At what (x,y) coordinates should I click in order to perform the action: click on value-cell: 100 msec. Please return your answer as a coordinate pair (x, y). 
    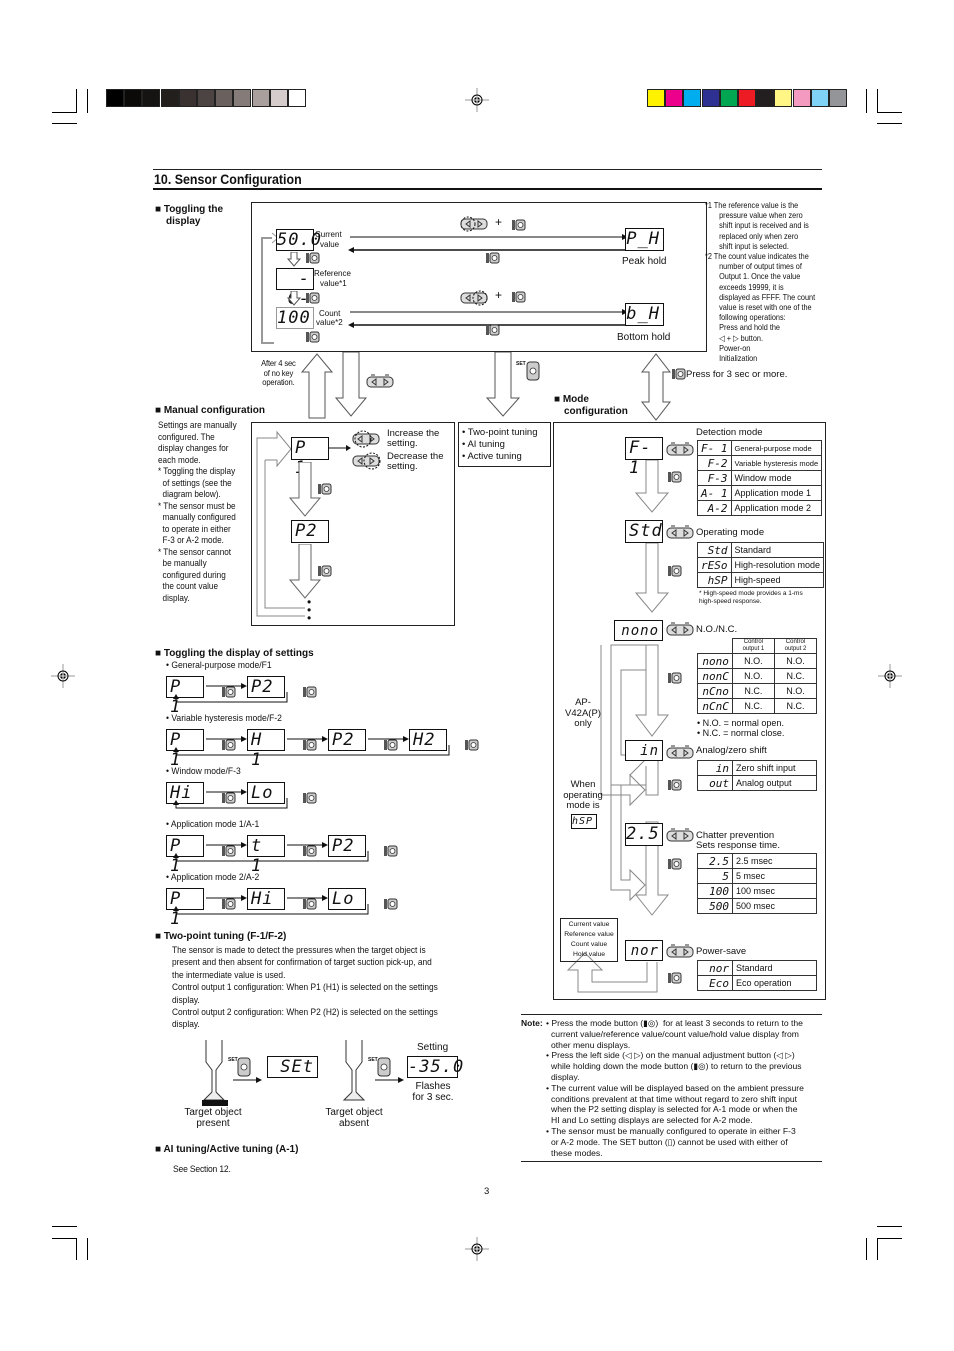
    Looking at the image, I should click on (774, 891).